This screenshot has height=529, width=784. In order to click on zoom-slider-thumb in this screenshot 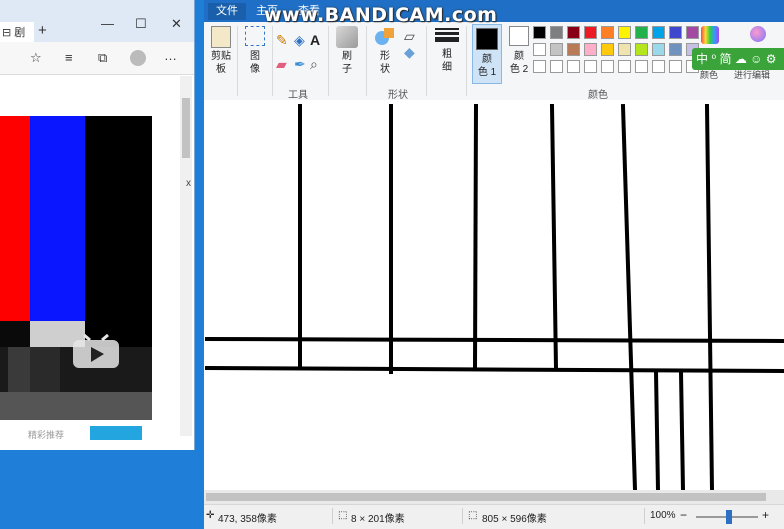, I will do `click(729, 517)`.